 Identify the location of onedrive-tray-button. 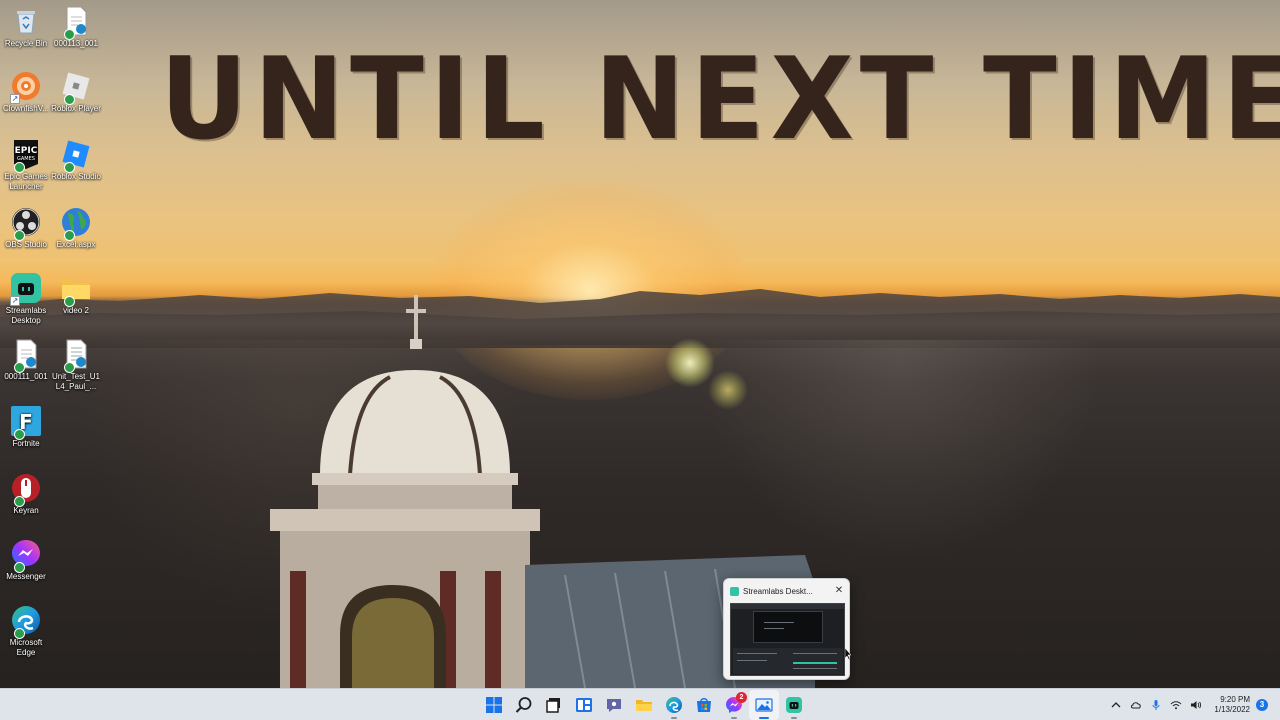
(1136, 705).